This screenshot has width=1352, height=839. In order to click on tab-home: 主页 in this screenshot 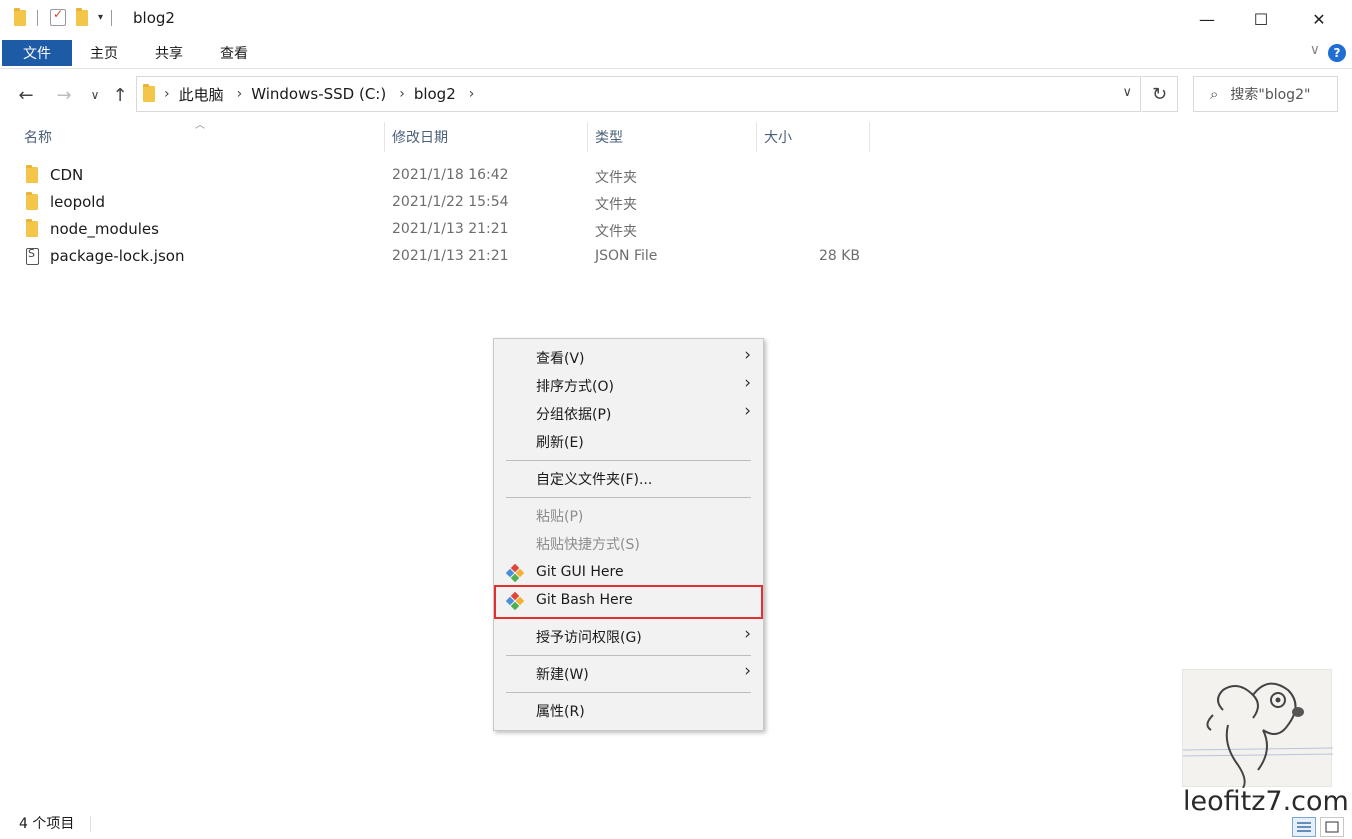, I will do `click(104, 53)`.